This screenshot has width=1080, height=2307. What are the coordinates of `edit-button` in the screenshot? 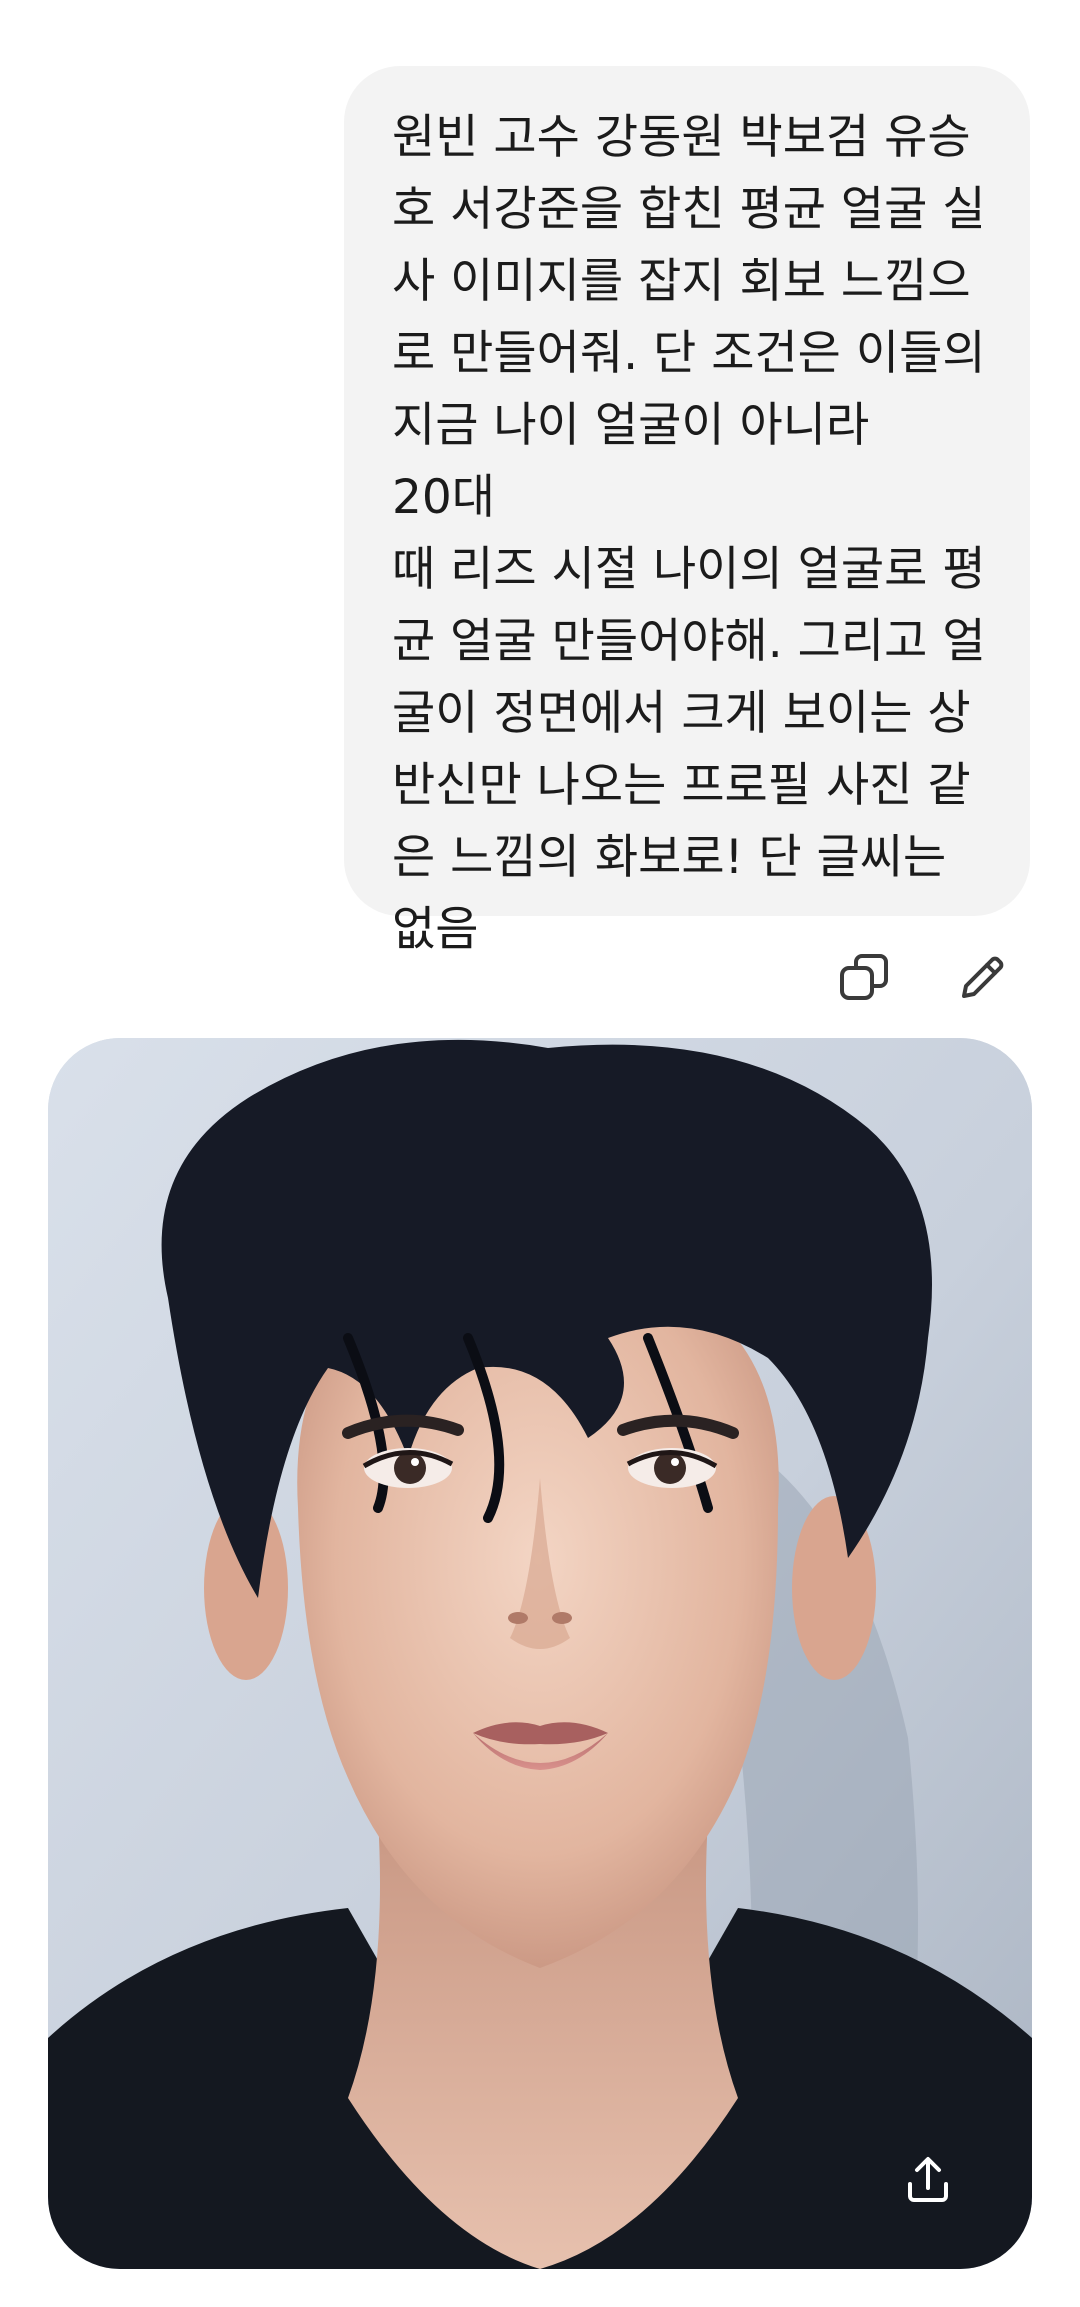 It's located at (982, 978).